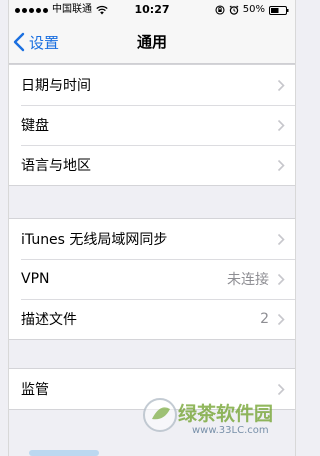 This screenshot has height=456, width=320. Describe the element at coordinates (35, 390) in the screenshot. I see `row-label: 监管` at that location.